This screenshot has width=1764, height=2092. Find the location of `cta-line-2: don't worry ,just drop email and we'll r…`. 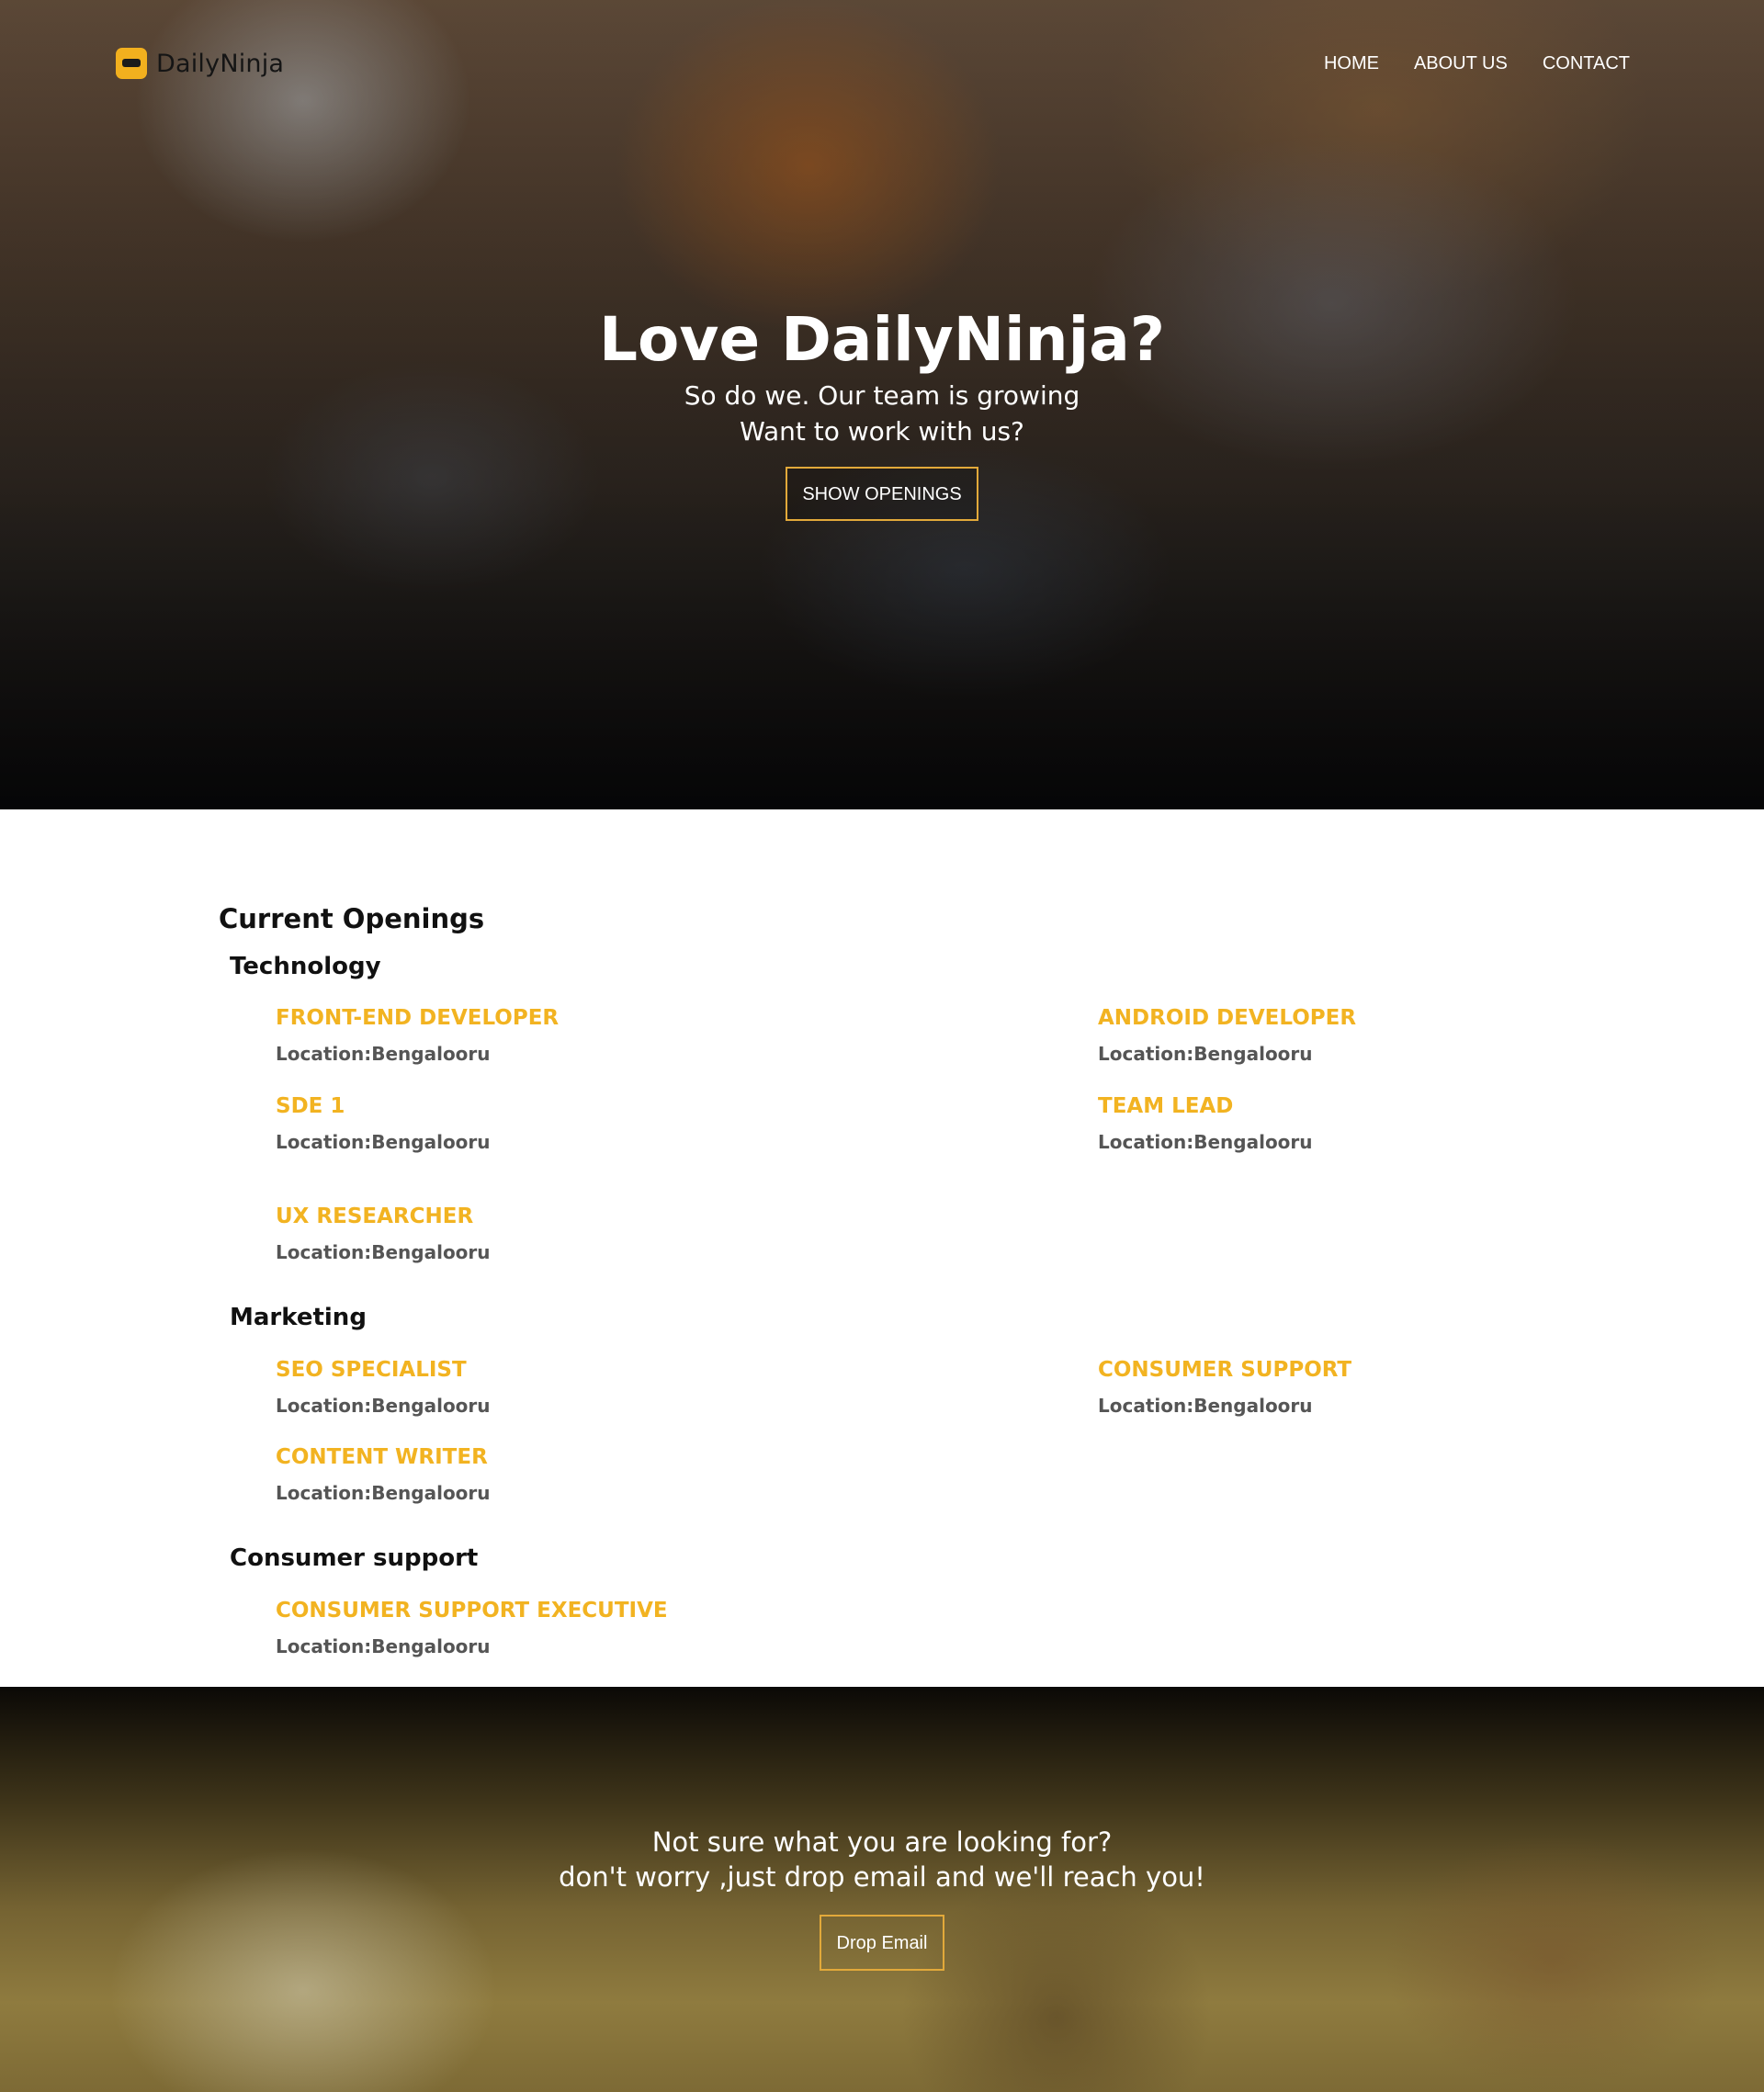

cta-line-2: don't worry ,just drop email and we'll r… is located at coordinates (882, 1877).